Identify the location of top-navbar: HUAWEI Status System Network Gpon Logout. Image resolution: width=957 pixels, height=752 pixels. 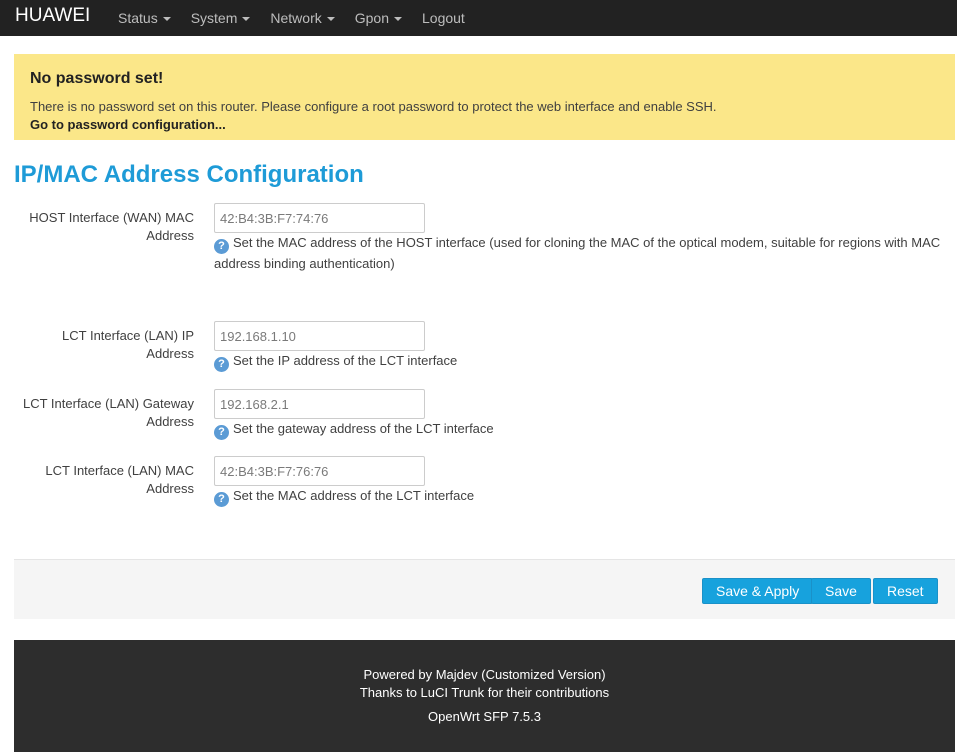
(478, 18).